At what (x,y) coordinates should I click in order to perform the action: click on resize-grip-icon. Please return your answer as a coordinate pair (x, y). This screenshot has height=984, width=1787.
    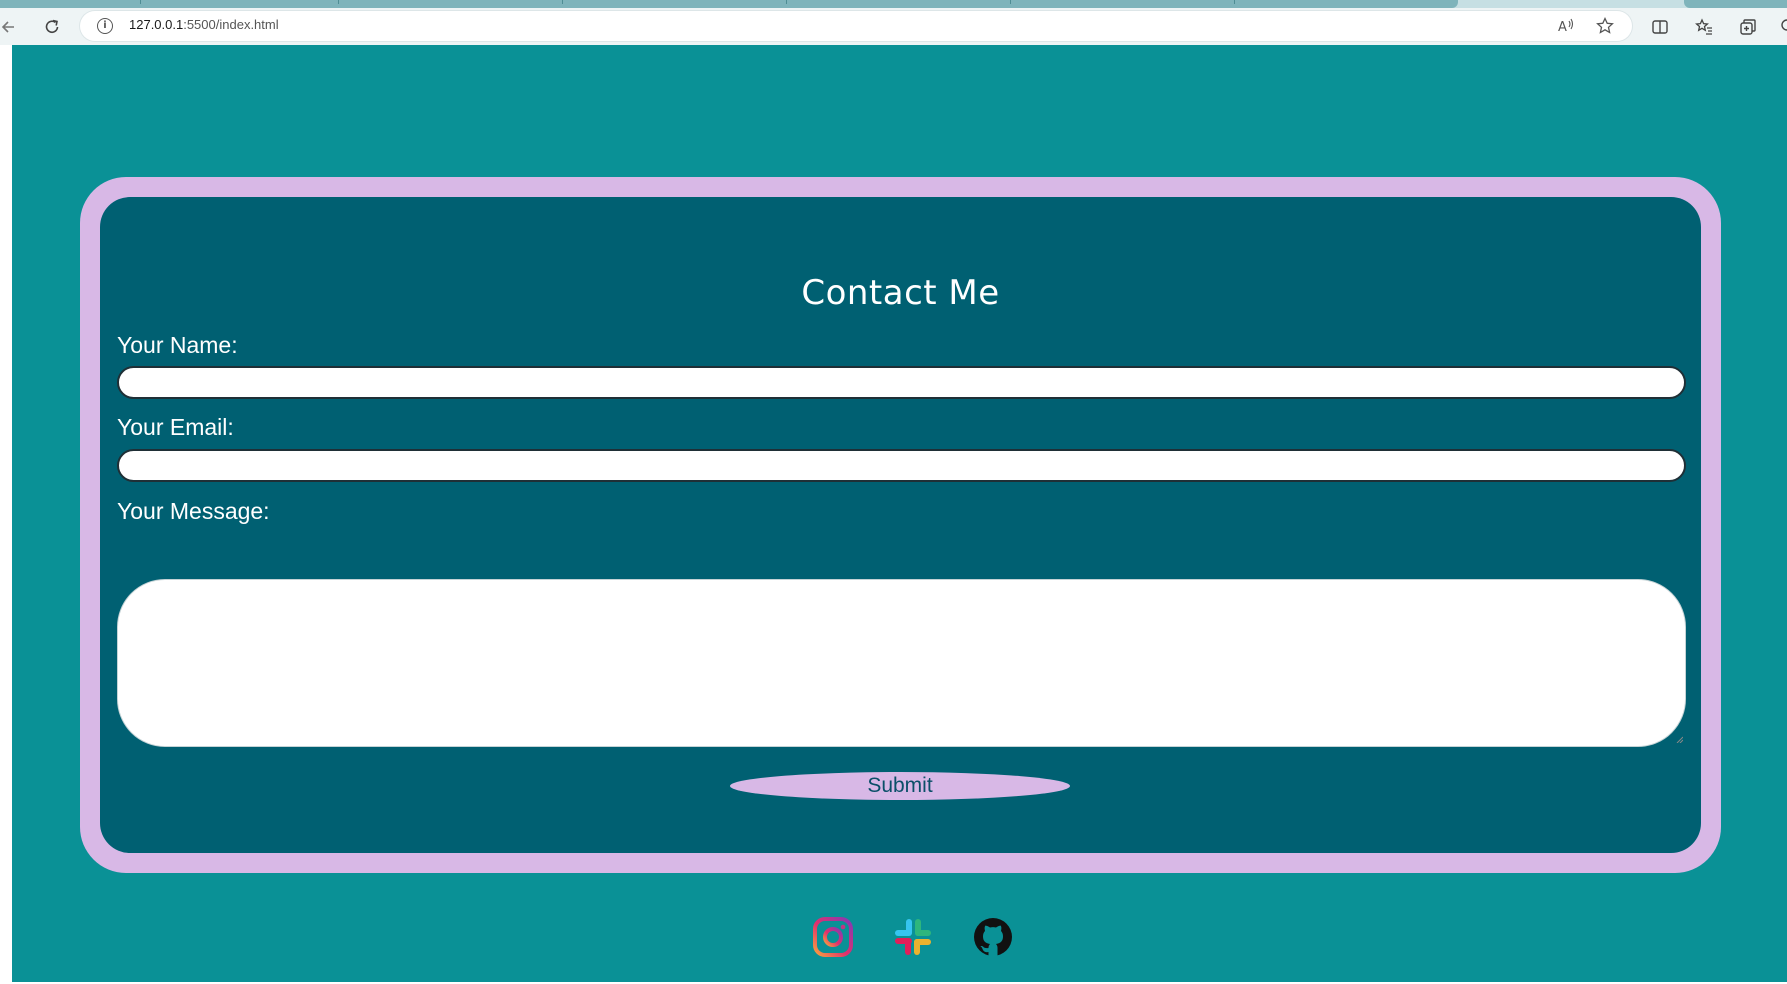
    Looking at the image, I should click on (1679, 739).